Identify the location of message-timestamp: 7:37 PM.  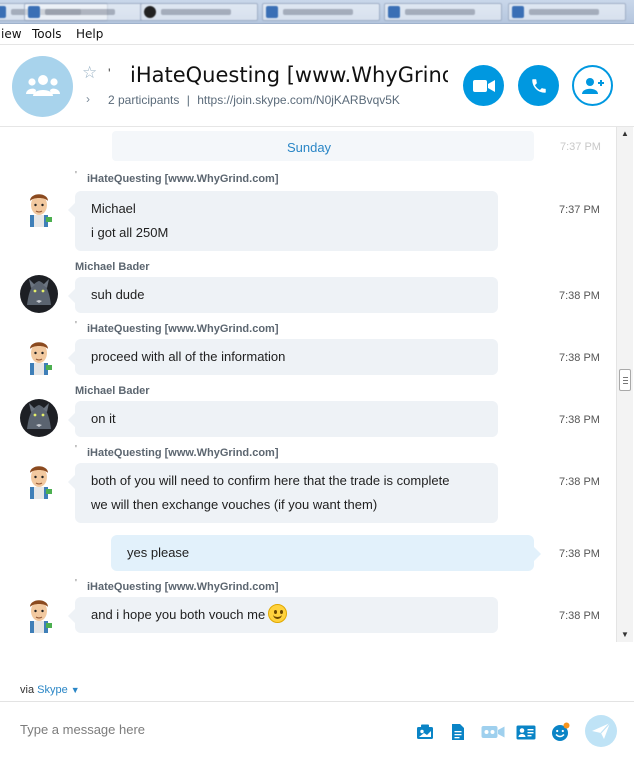
(579, 210).